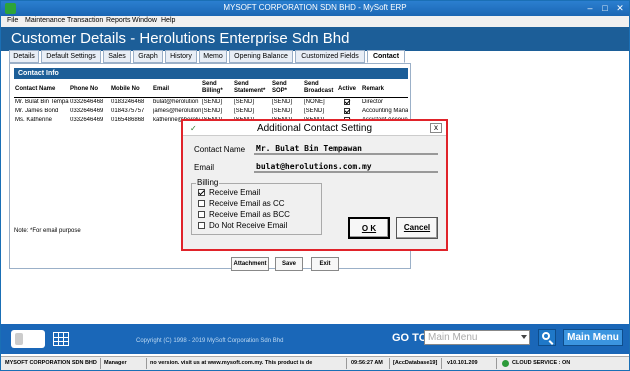  I want to click on cell-remark: Accounting Mana, so click(385, 111).